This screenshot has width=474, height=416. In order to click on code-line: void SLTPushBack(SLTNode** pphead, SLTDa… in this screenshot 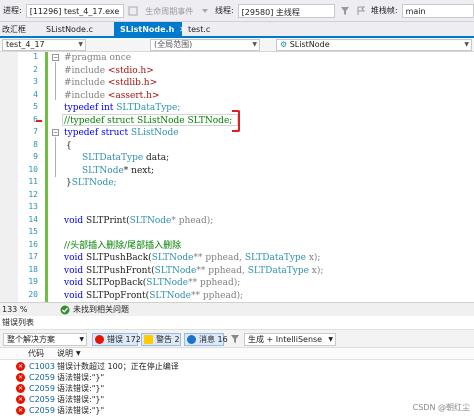, I will do `click(192, 258)`.